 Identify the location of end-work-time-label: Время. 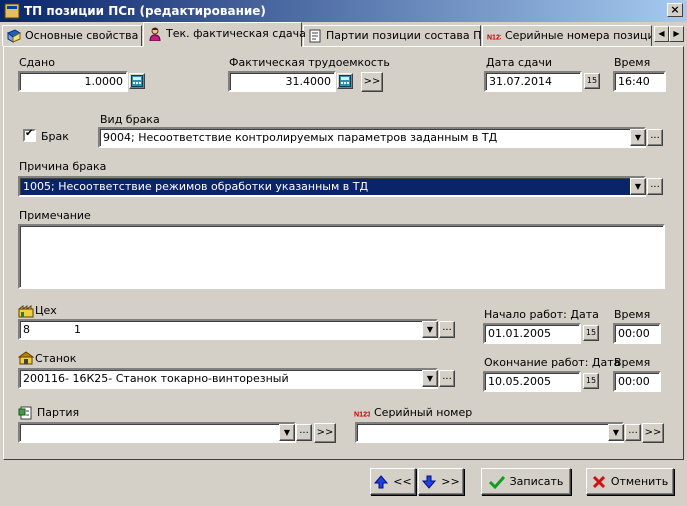
(632, 362).